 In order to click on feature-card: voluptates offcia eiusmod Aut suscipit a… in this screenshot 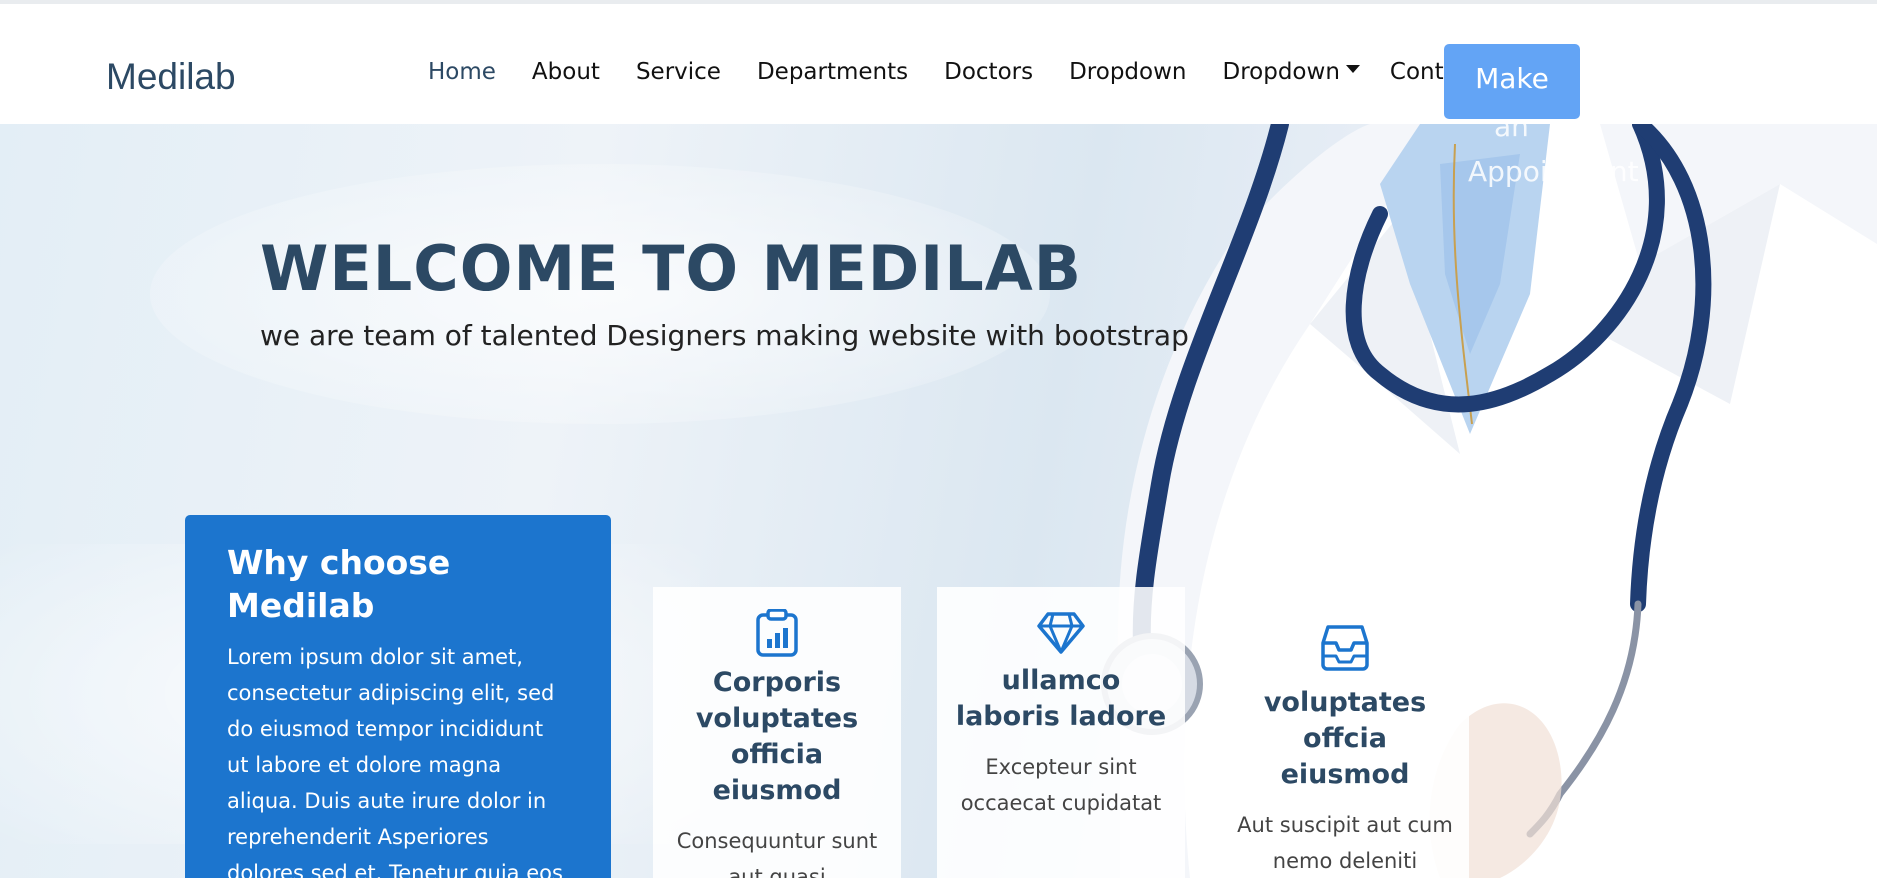, I will do `click(1345, 732)`.